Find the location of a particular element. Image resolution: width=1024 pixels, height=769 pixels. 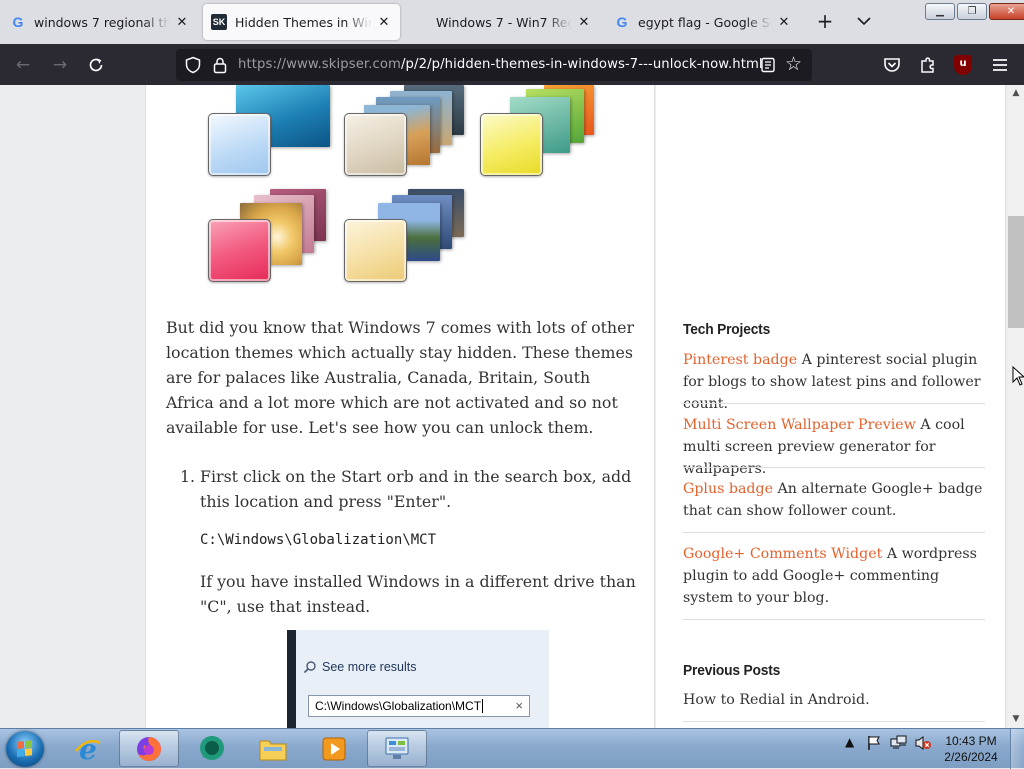

skipser-sk-icon: SK is located at coordinates (219, 22).